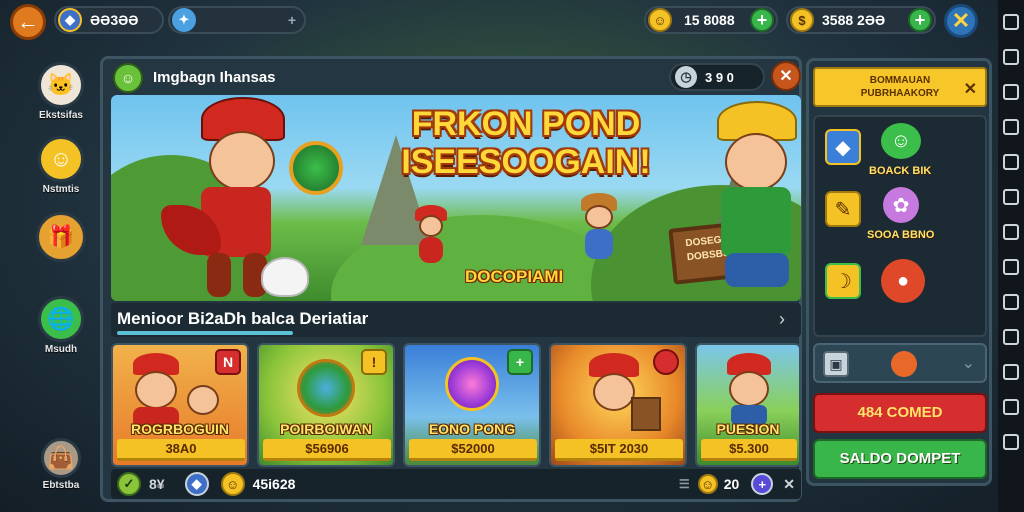 This screenshot has width=1024, height=512. I want to click on check-icon: ✓, so click(129, 484).